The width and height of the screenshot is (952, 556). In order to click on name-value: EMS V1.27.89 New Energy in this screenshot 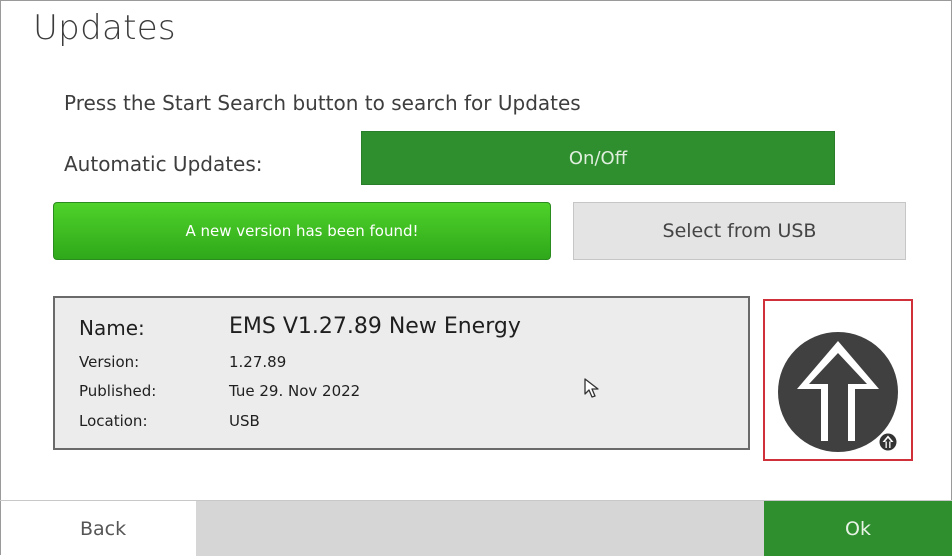, I will do `click(375, 326)`.